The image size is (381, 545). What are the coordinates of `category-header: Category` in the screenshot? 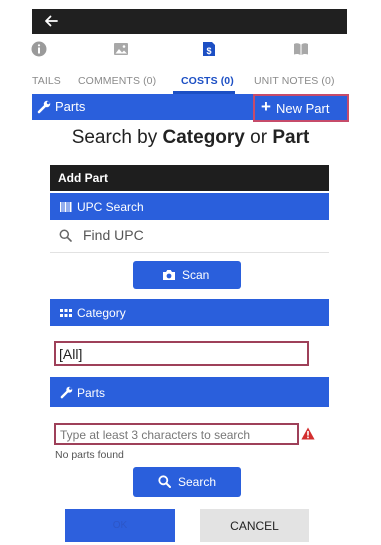 It's located at (189, 312).